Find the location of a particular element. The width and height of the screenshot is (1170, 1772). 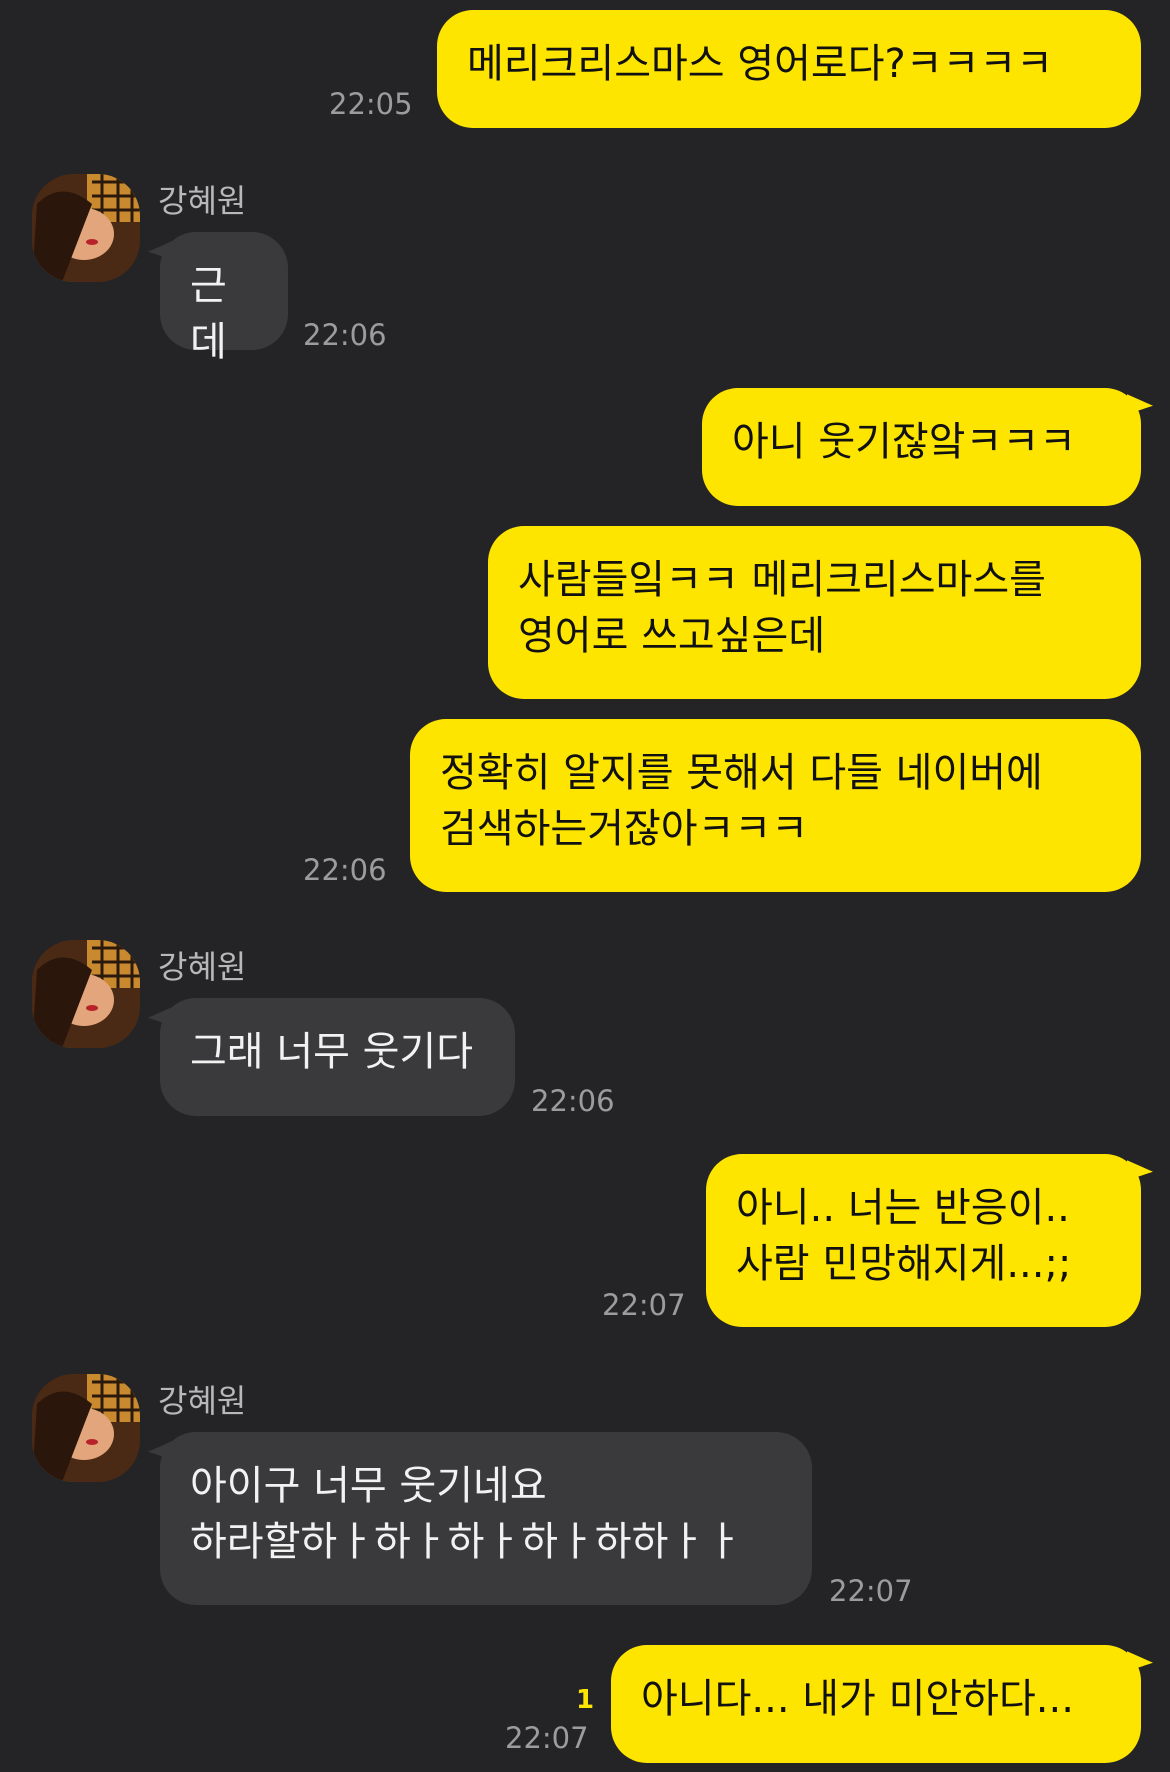

message-bubble-out: 정확히 알지를 못해서 다들 네이버에 검색하는거잖아ㅋㅋㅋ is located at coordinates (775, 805).